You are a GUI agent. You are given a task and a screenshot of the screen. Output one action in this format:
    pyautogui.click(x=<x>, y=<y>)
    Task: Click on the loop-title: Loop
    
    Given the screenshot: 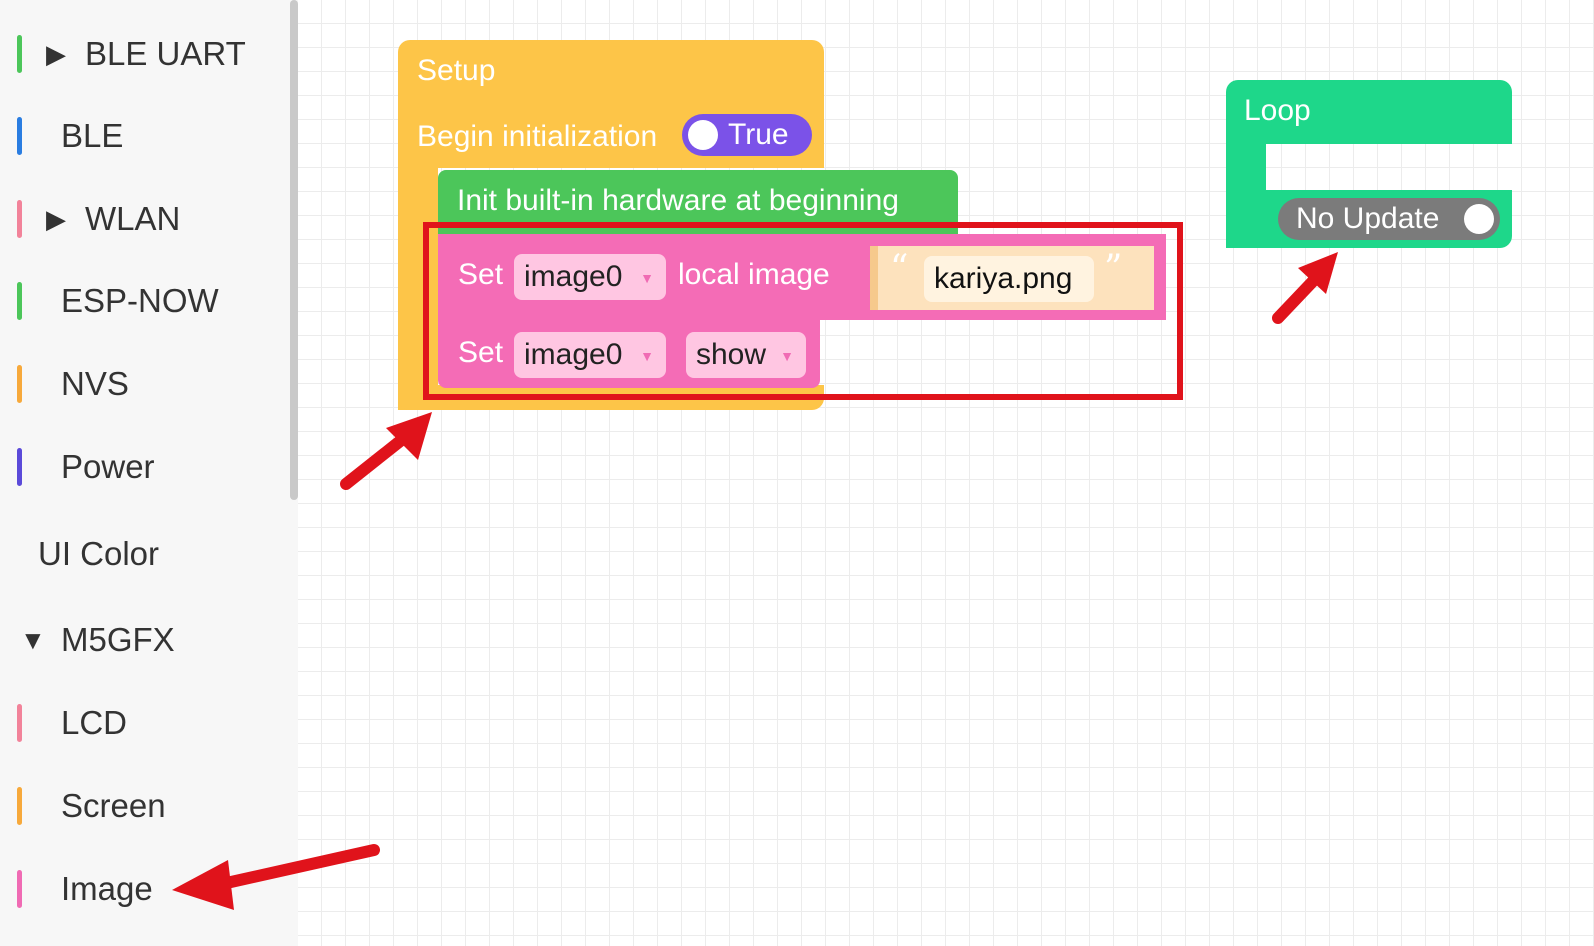 What is the action you would take?
    pyautogui.click(x=1277, y=110)
    